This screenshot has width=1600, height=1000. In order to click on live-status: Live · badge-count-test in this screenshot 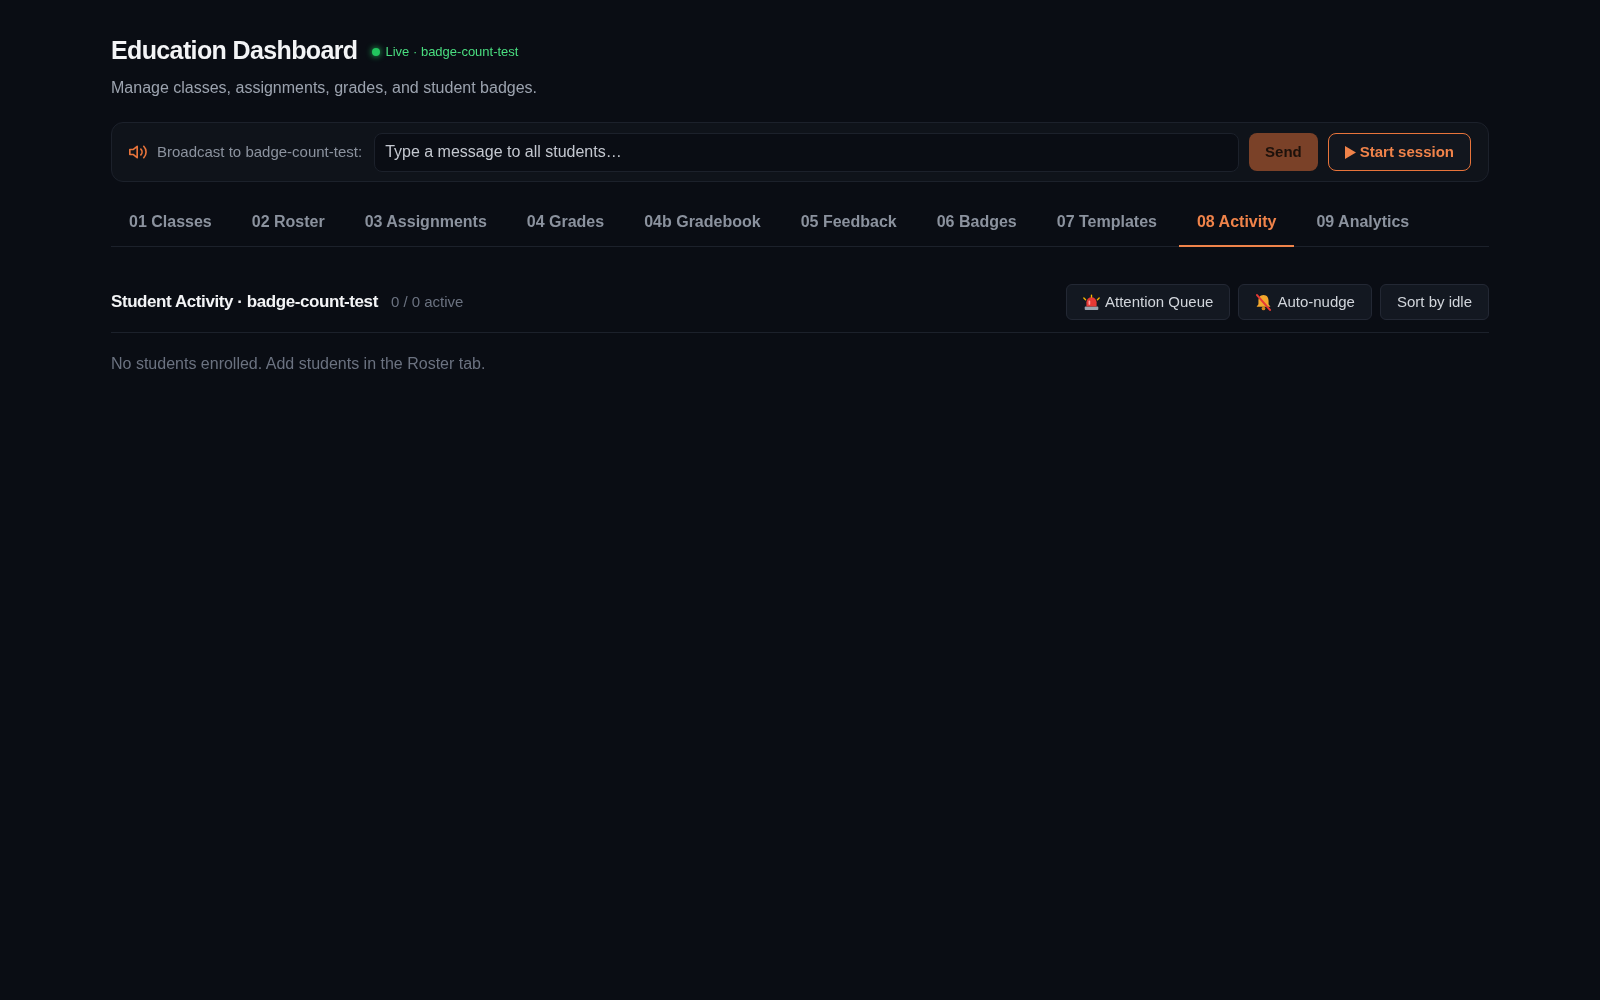, I will do `click(452, 52)`.